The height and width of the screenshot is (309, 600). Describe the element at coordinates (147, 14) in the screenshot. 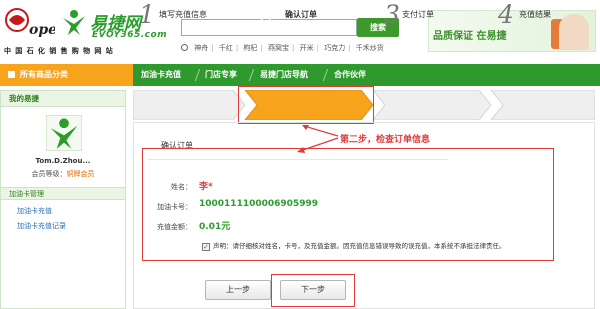

I see `step-number: 1` at that location.